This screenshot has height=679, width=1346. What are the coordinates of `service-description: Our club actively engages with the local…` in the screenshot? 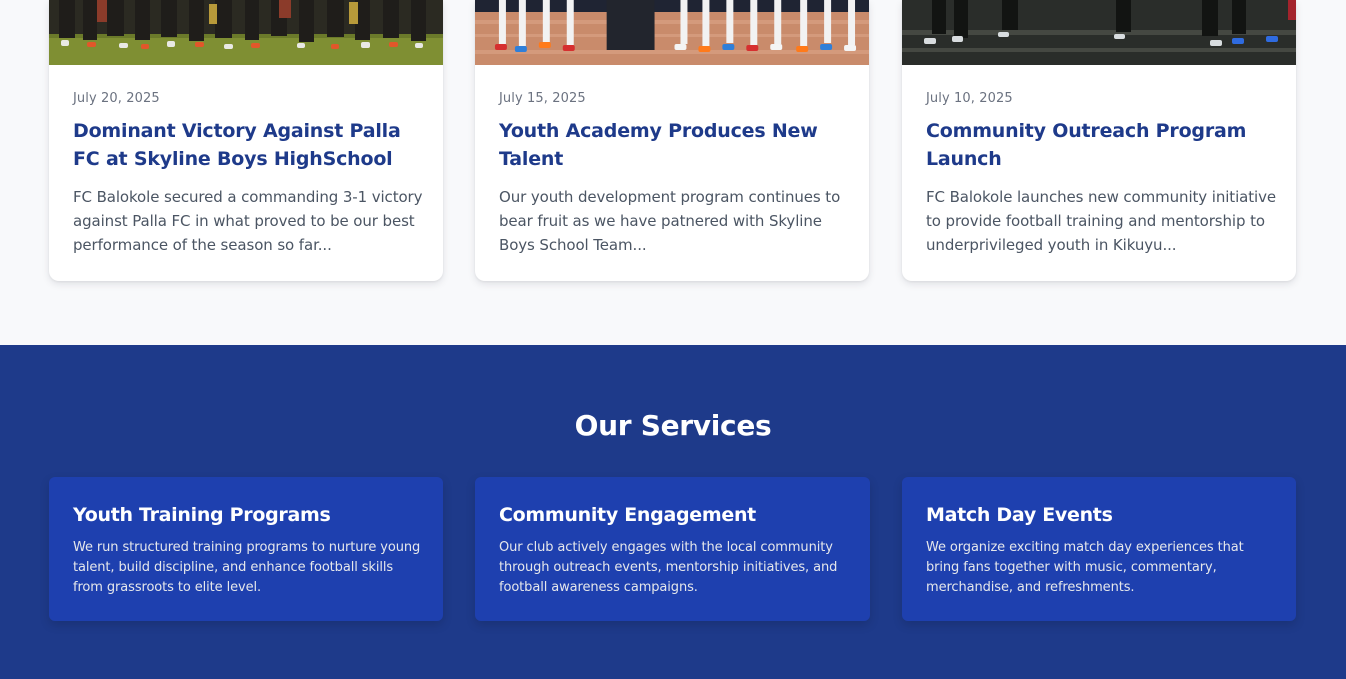 It's located at (668, 567).